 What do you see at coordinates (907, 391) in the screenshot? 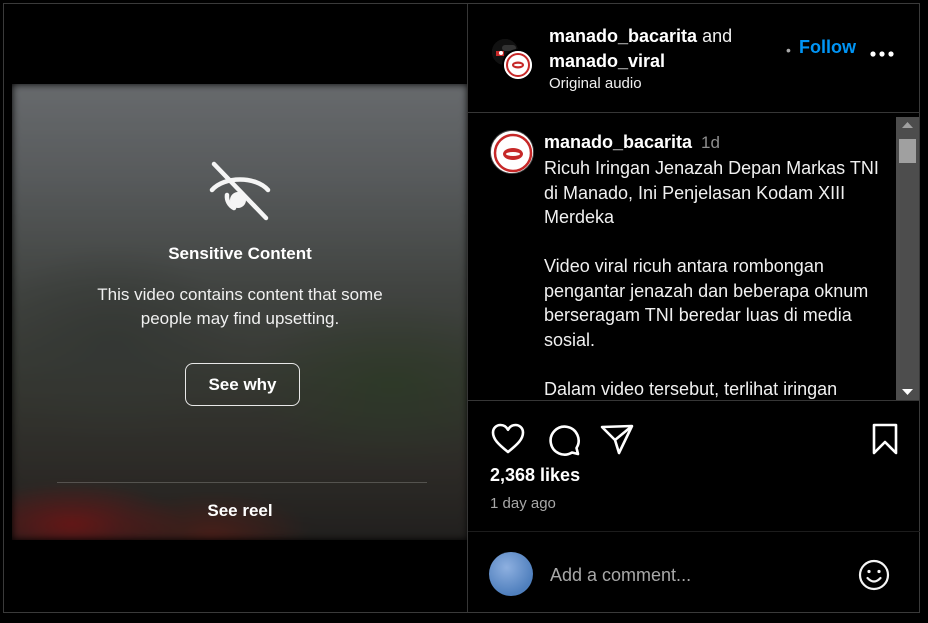
I see `scroll-down-arrow-icon` at bounding box center [907, 391].